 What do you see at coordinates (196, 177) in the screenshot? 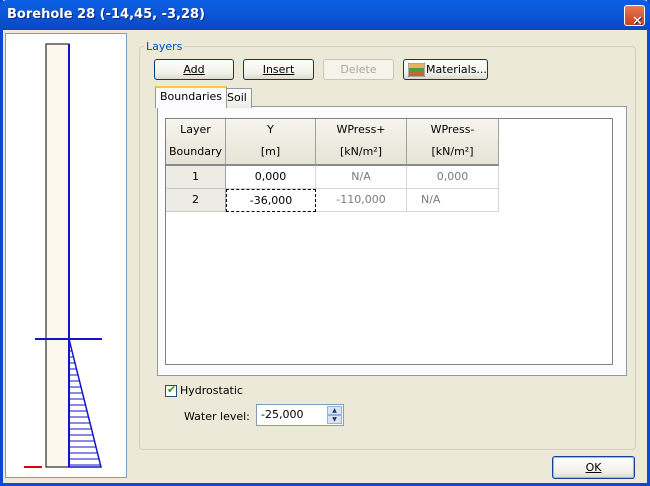
I see `row-header: 1` at bounding box center [196, 177].